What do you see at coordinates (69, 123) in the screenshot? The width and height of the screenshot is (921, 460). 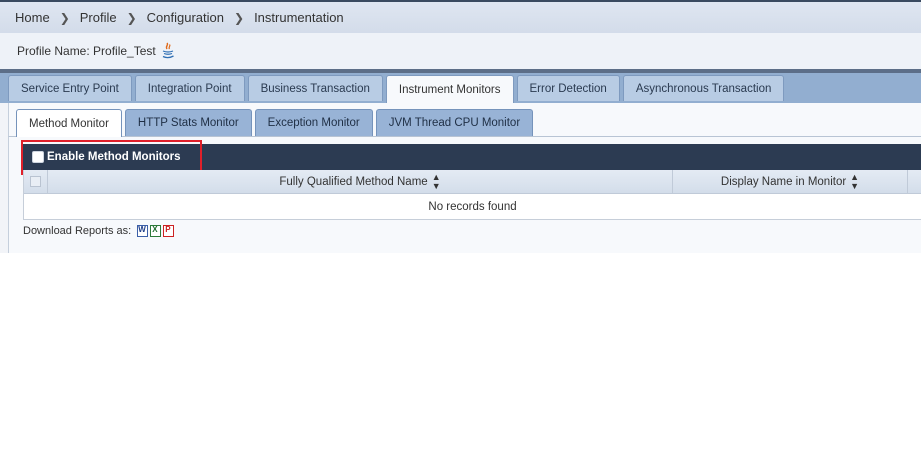 I see `tab-method-monitor: Method Monitor` at bounding box center [69, 123].